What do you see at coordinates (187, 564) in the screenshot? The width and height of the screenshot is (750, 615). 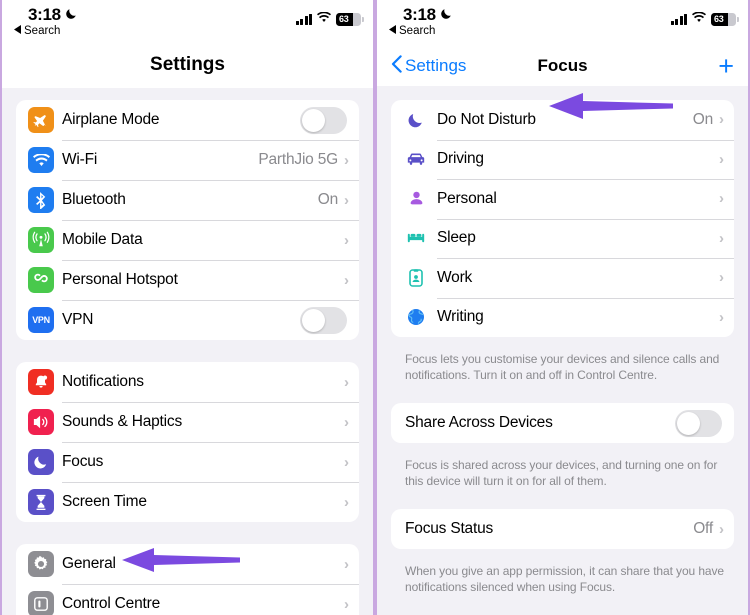 I see `settings-row-general: General ›` at bounding box center [187, 564].